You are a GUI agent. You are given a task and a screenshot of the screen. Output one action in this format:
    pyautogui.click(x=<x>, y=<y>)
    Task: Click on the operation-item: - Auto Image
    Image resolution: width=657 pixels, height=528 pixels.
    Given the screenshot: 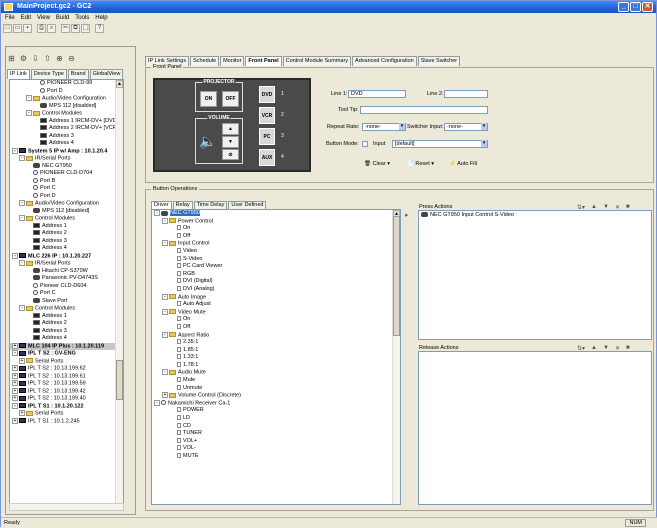 What is the action you would take?
    pyautogui.click(x=276, y=297)
    